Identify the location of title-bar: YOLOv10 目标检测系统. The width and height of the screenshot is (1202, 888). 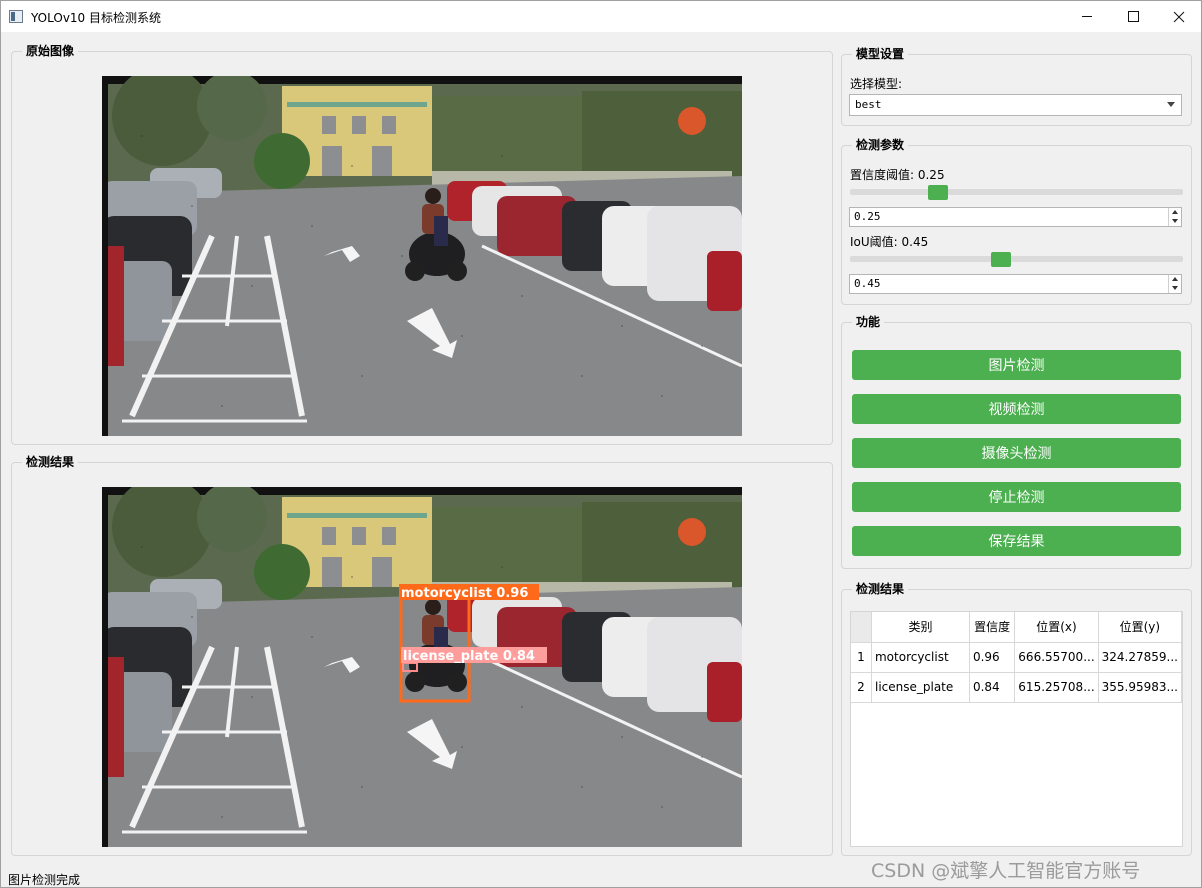
(601, 16).